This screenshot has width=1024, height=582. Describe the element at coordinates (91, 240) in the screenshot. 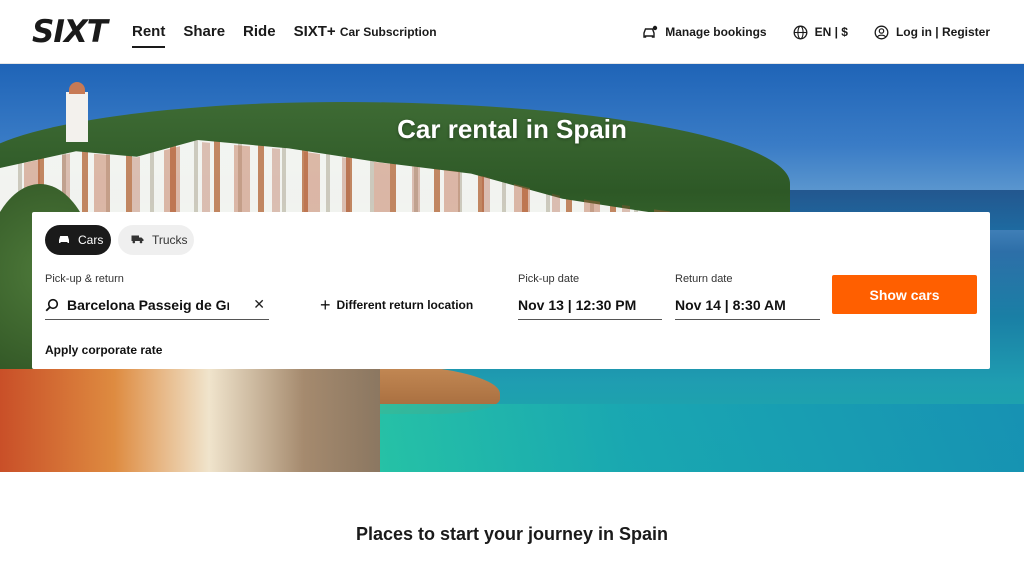

I see `tab-cars-label: Cars` at that location.